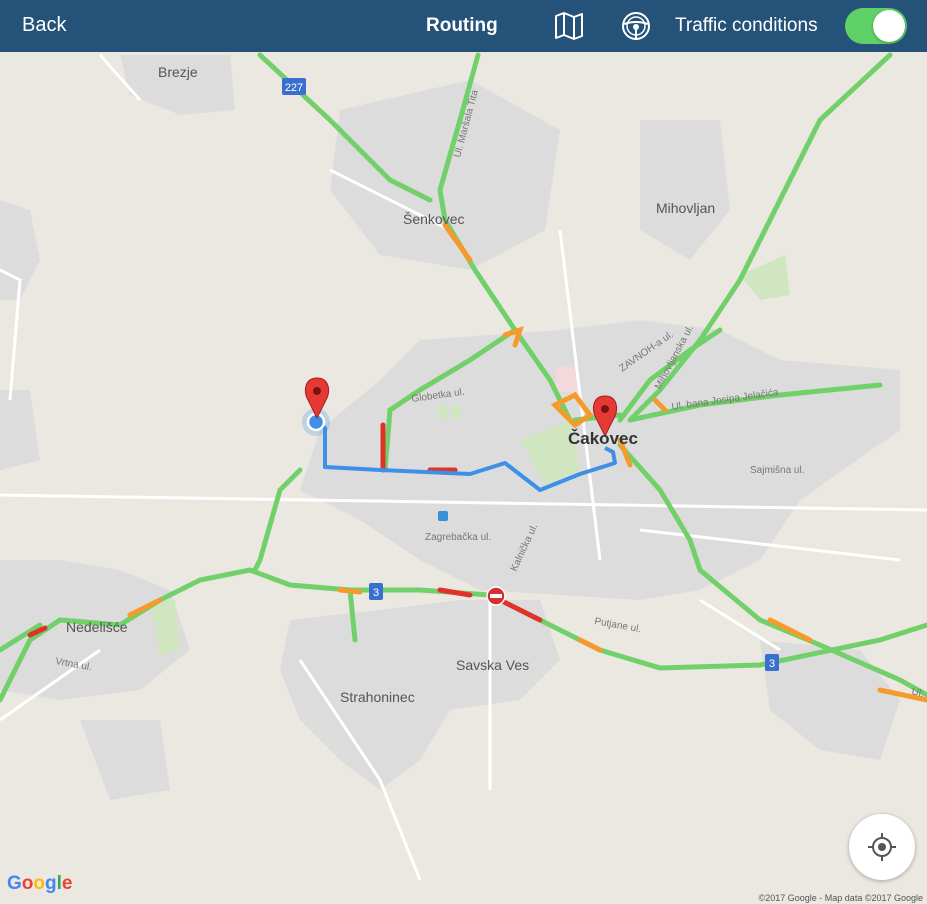  Describe the element at coordinates (458, 537) in the screenshot. I see `street-zagrebacka: Zagrebačka ul.` at that location.